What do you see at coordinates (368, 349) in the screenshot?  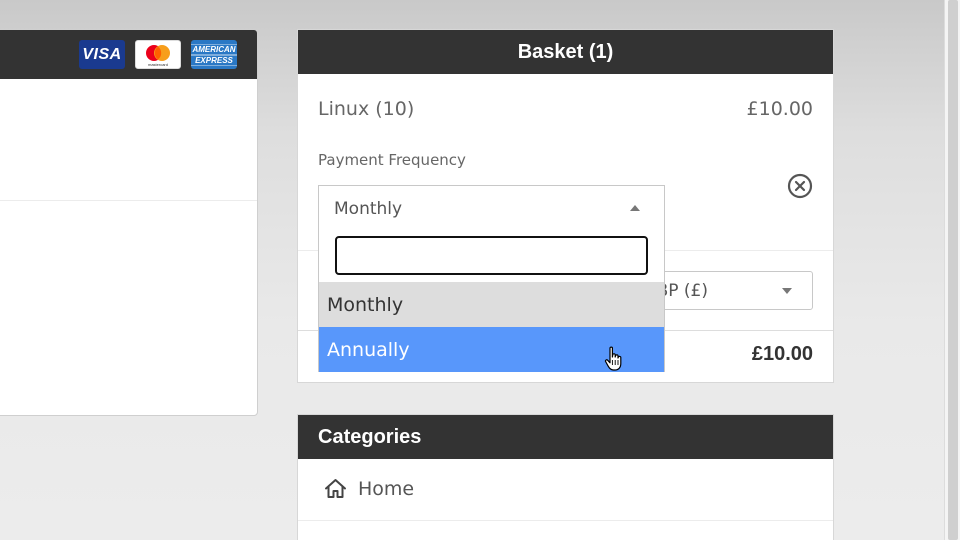 I see `dropdown-option-label: Annually` at bounding box center [368, 349].